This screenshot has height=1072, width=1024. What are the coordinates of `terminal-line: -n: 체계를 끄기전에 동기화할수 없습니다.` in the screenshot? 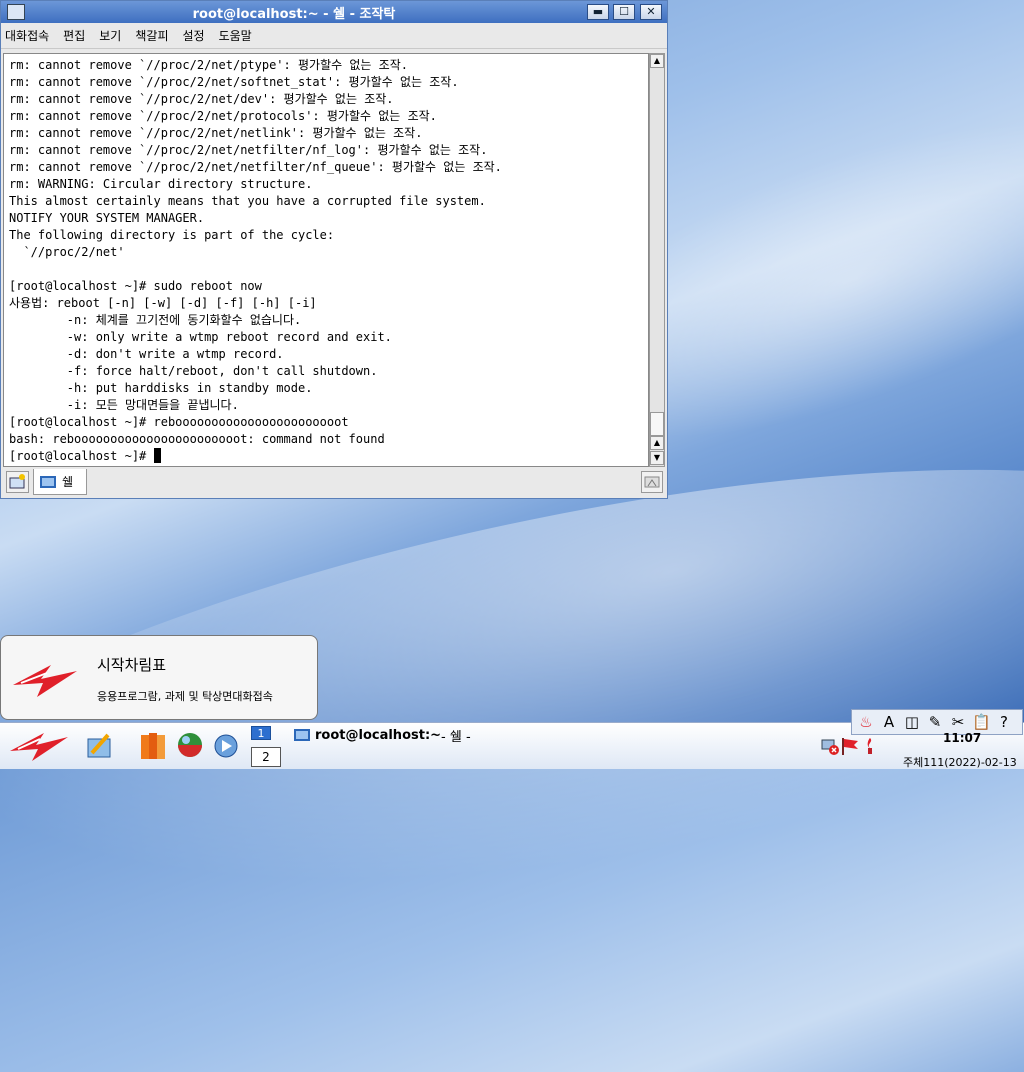 It's located at (155, 320).